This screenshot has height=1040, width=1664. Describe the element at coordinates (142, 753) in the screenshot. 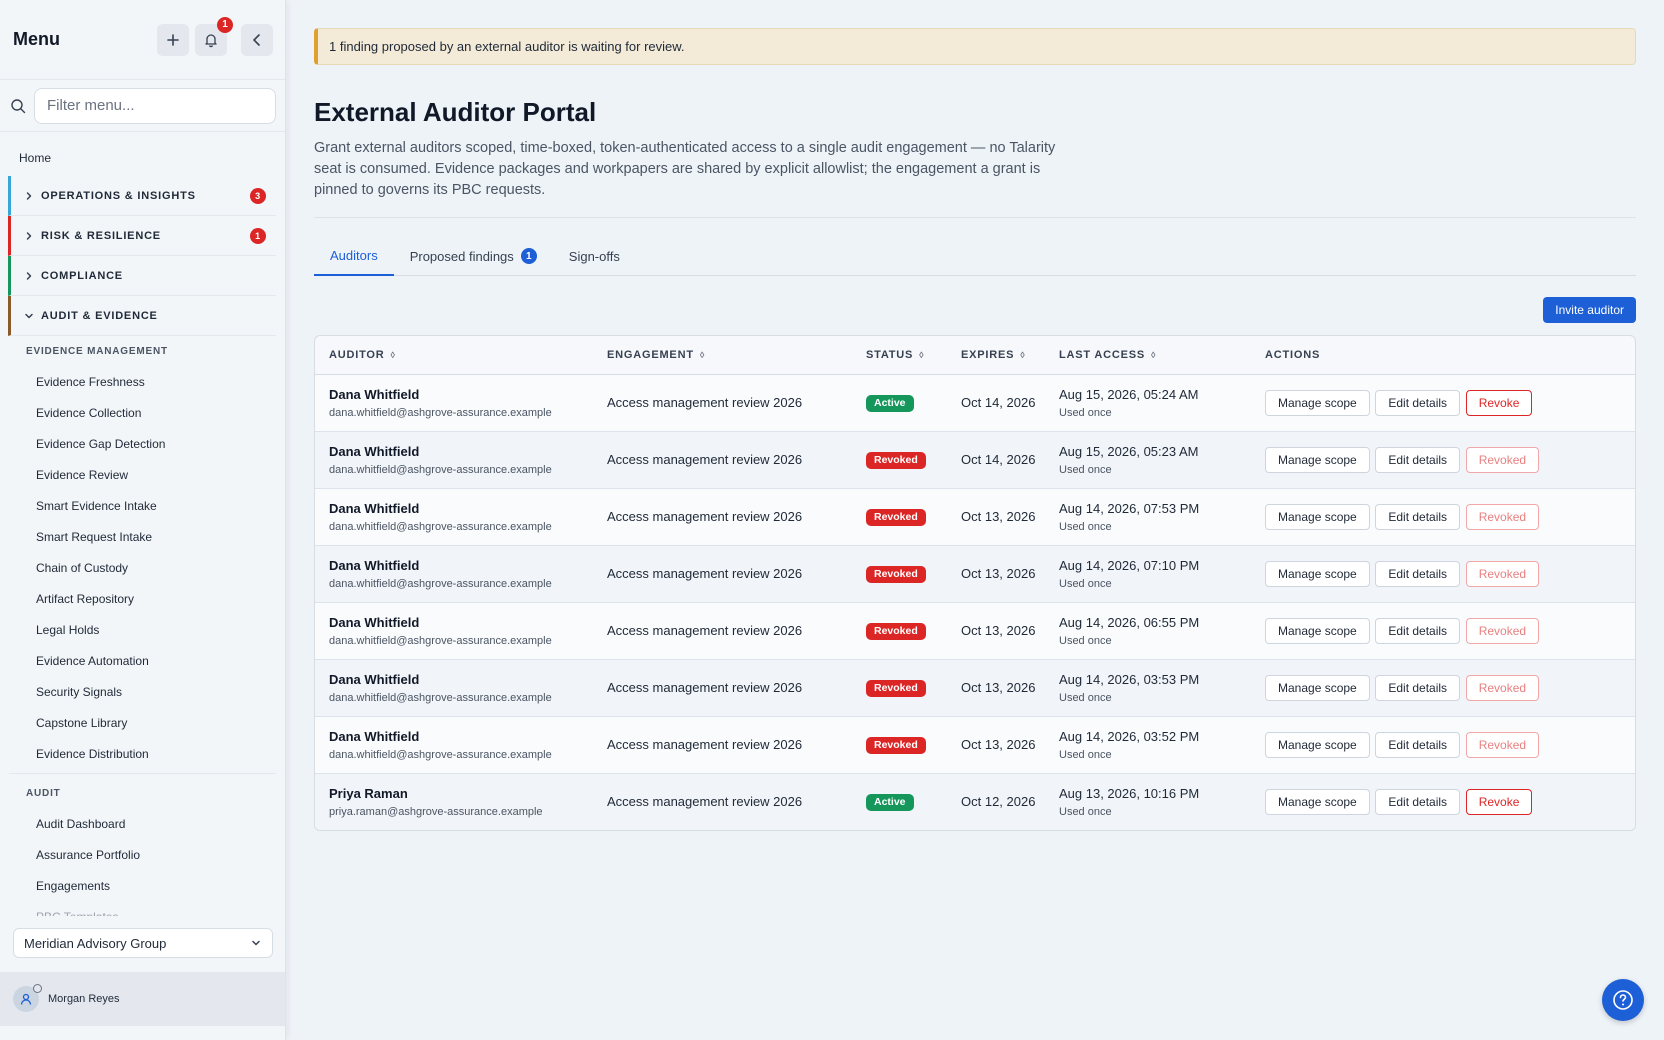

I see `sidebar-item-evidence-distribution: Evidence Distribution` at that location.